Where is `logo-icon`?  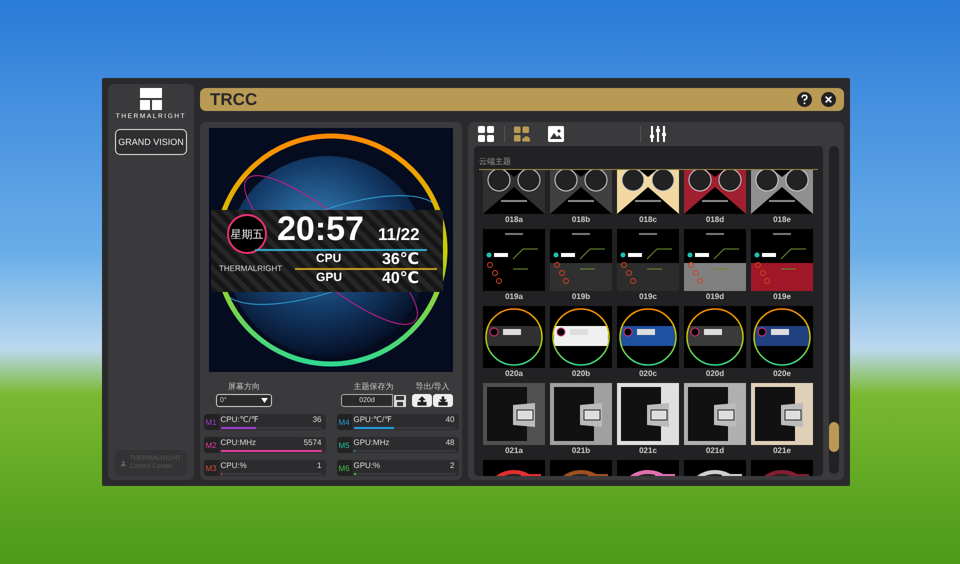
logo-icon is located at coordinates (151, 99).